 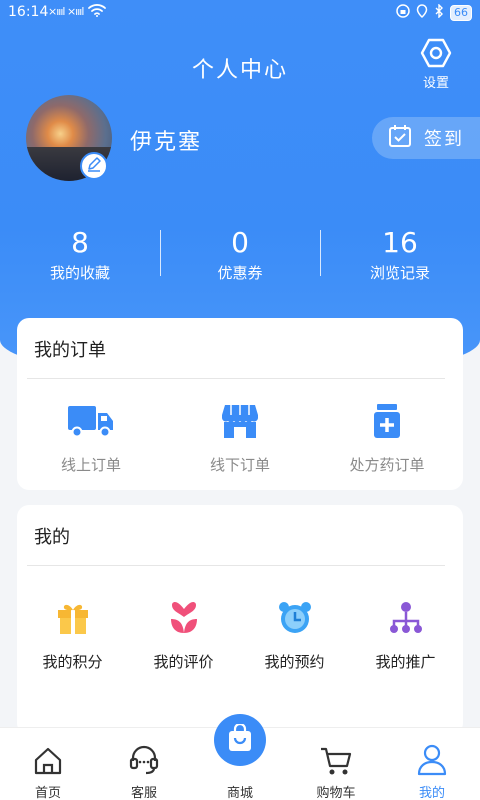 What do you see at coordinates (143, 793) in the screenshot?
I see `tab-label: 客服` at bounding box center [143, 793].